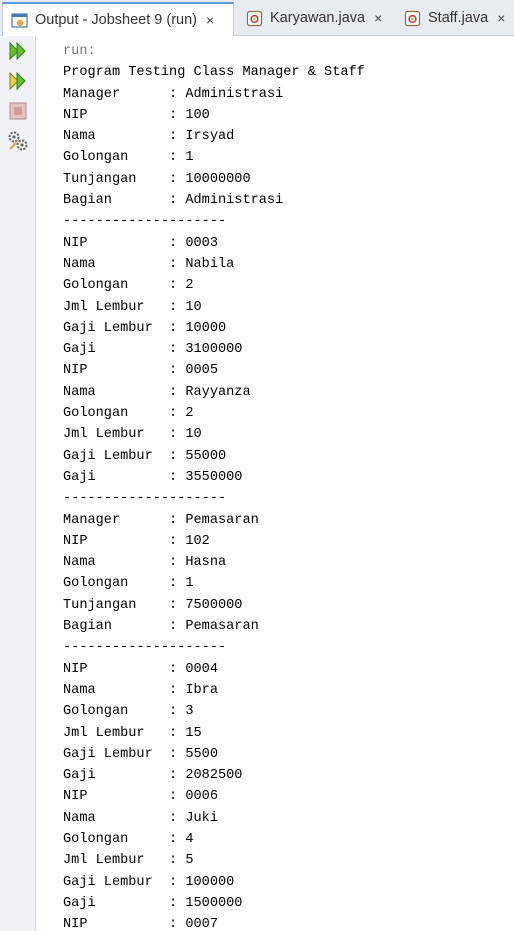  What do you see at coordinates (173, 94) in the screenshot?
I see `console-line: Manager : Administrasi` at bounding box center [173, 94].